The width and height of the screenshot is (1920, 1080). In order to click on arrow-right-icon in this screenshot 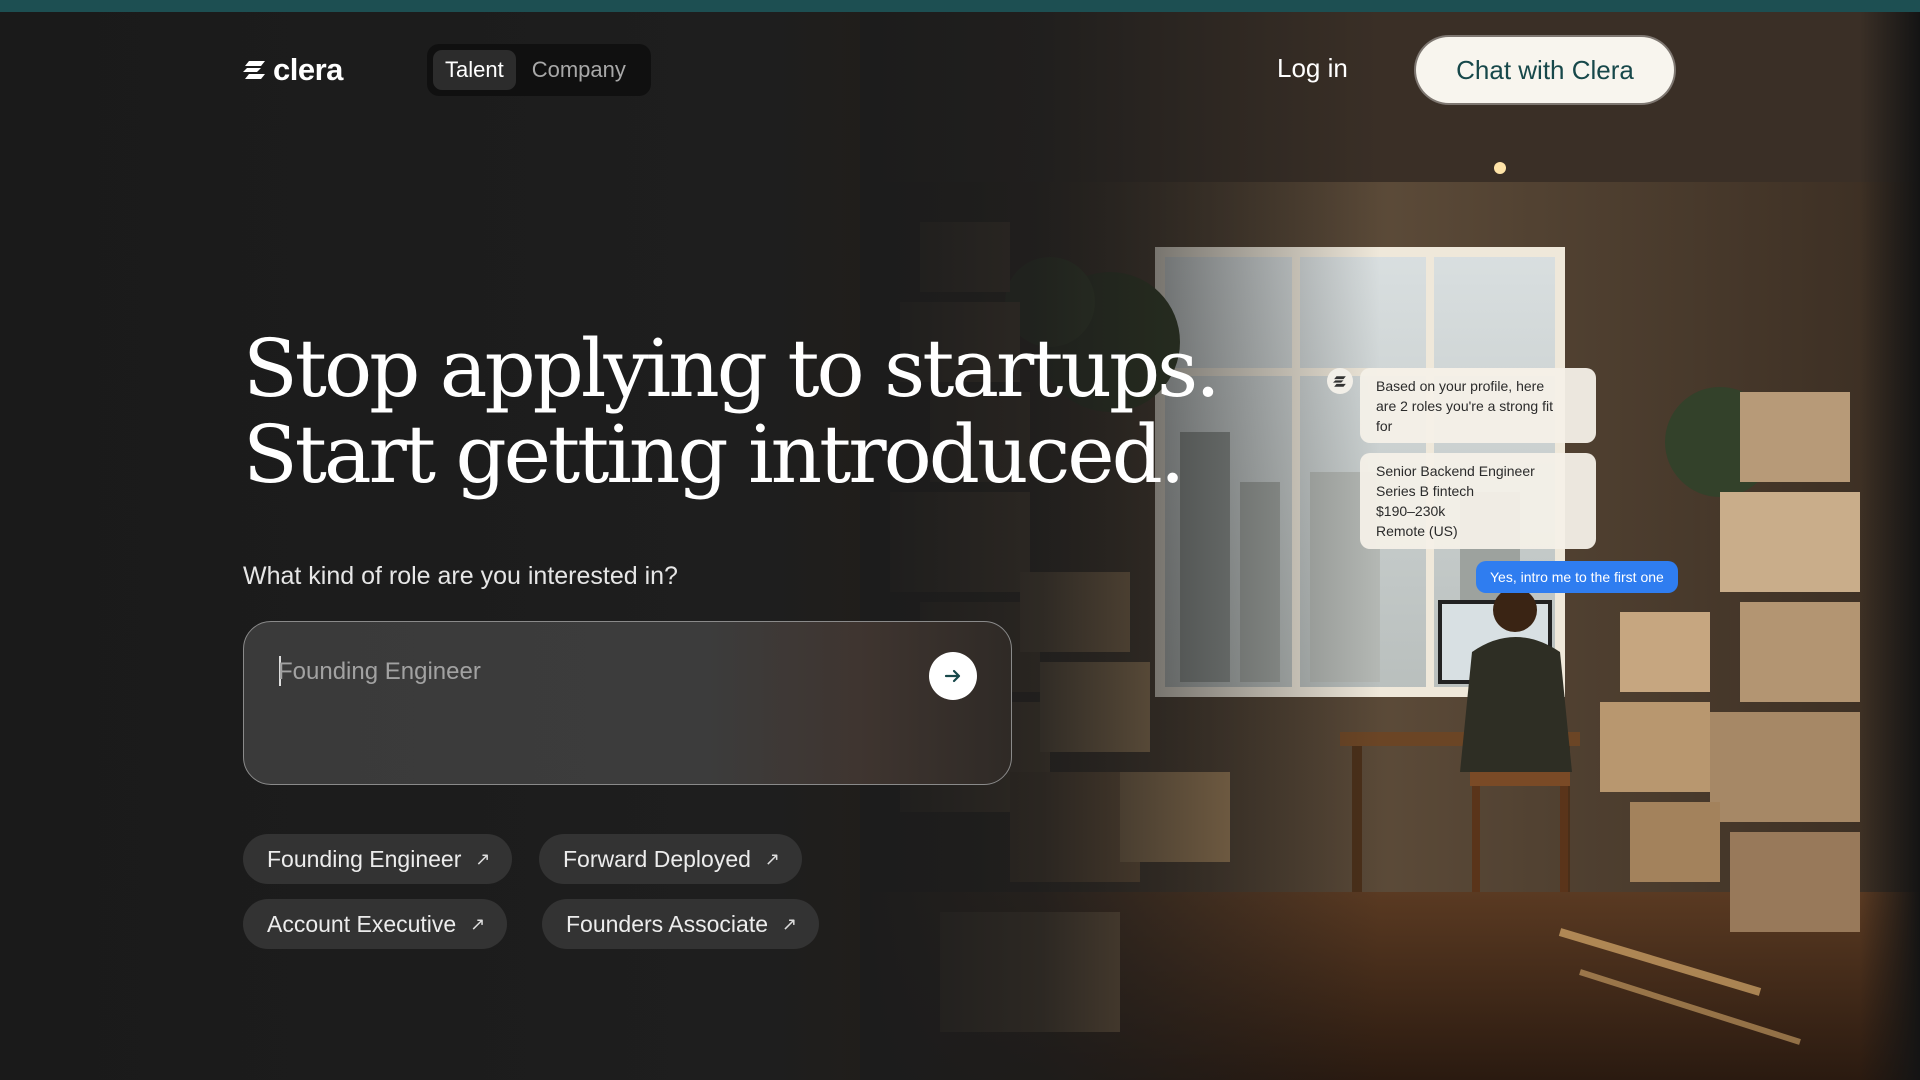, I will do `click(952, 676)`.